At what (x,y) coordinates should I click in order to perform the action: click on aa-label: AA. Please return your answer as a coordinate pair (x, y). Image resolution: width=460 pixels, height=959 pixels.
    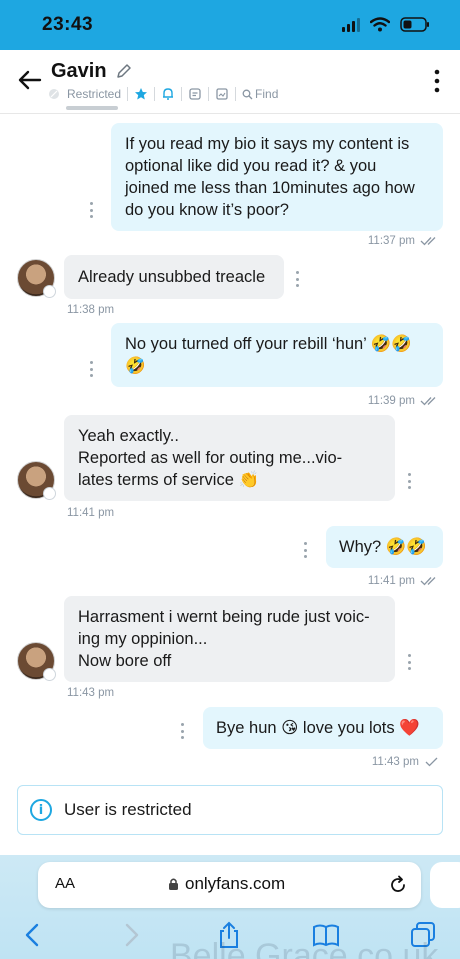
    Looking at the image, I should click on (65, 883).